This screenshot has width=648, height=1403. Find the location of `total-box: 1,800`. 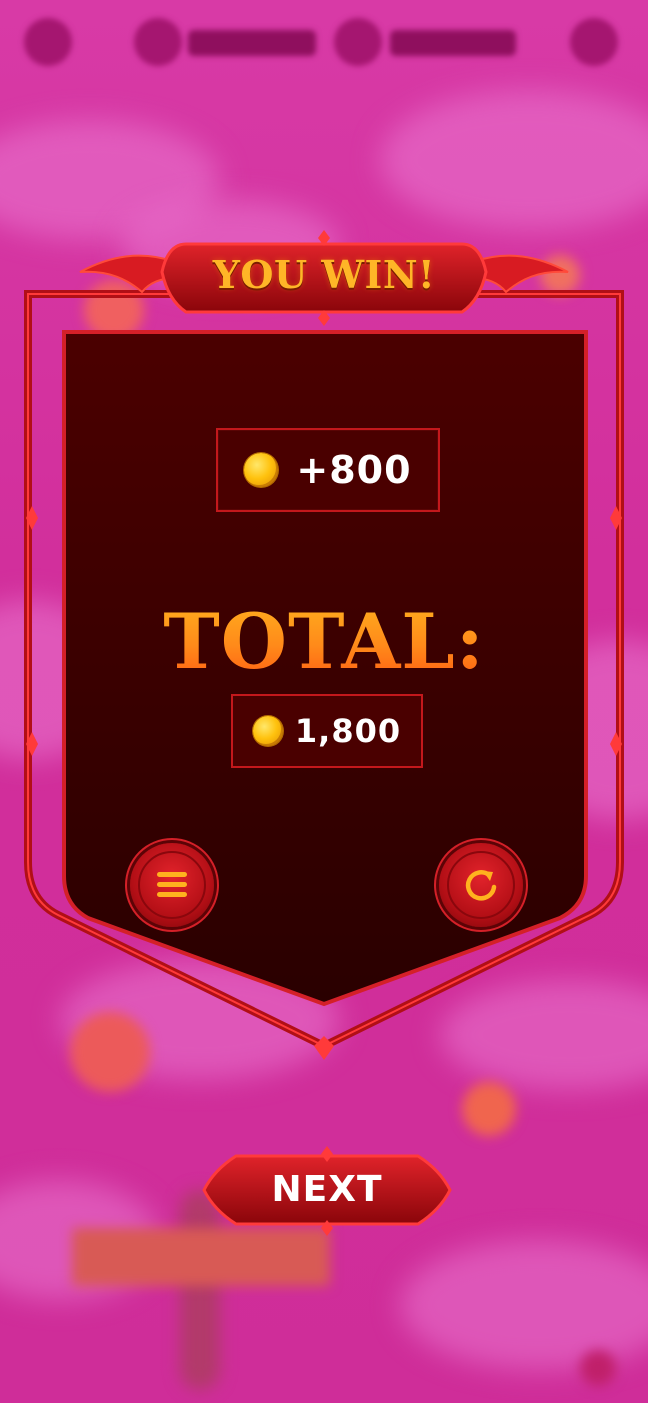

total-box: 1,800 is located at coordinates (327, 731).